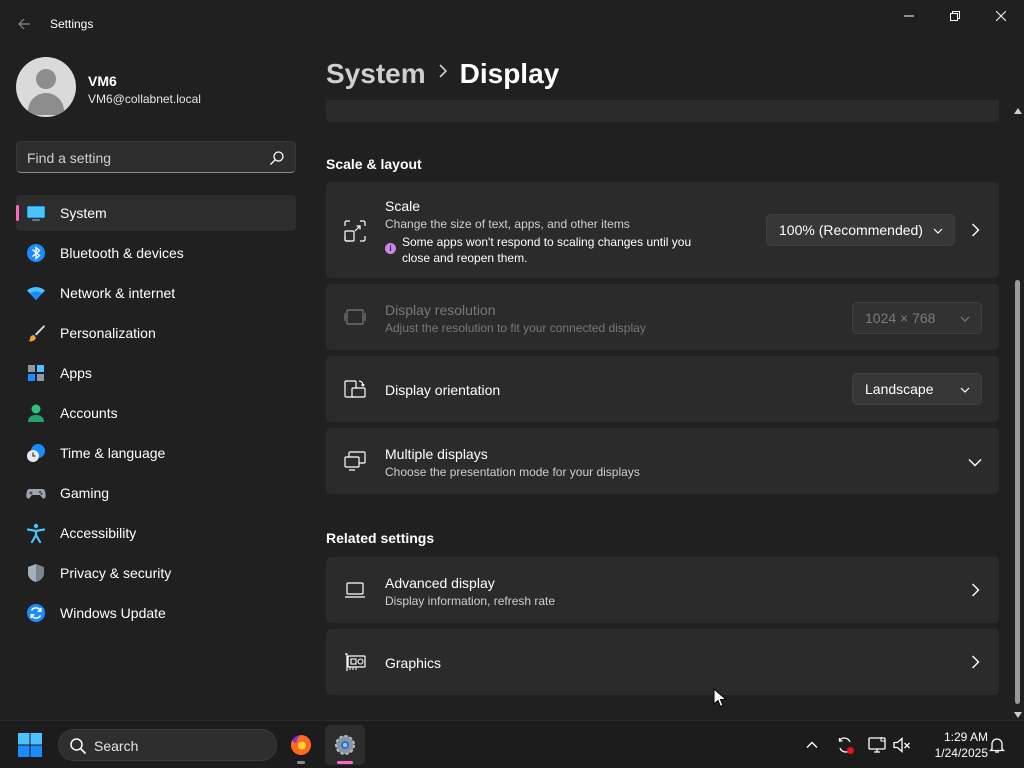  Describe the element at coordinates (108, 333) in the screenshot. I see `sidebar-item-label: Personalization` at that location.